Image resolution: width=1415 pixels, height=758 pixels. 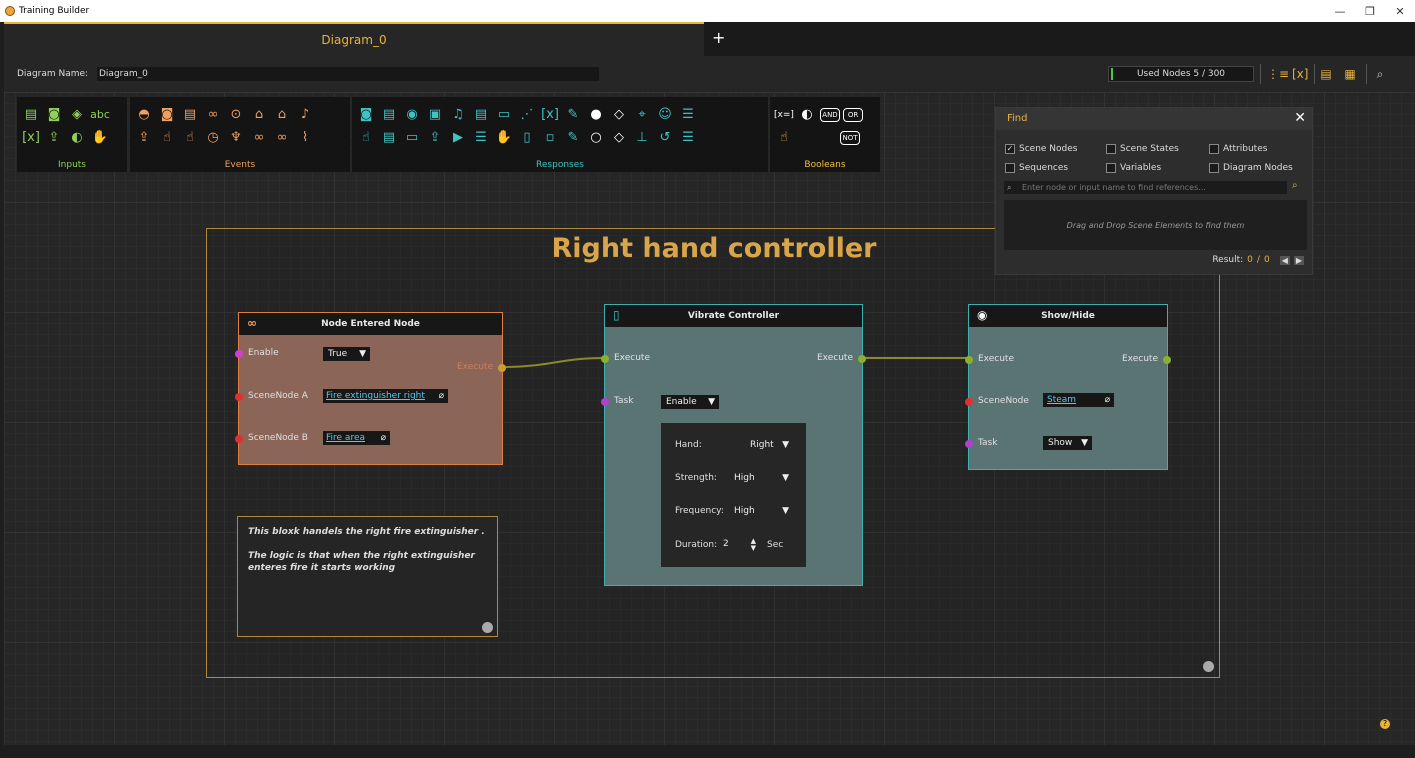 I want to click on event-touch-icon: ☝, so click(x=167, y=138).